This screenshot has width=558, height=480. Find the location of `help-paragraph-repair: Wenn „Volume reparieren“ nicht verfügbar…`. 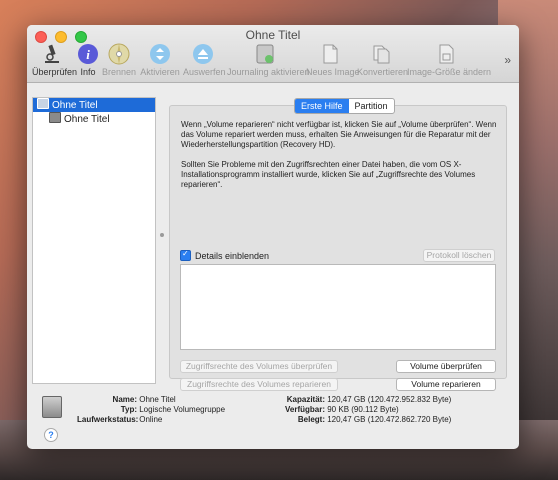

help-paragraph-repair: Wenn „Volume reparieren“ nicht verfügbar… is located at coordinates (339, 134).